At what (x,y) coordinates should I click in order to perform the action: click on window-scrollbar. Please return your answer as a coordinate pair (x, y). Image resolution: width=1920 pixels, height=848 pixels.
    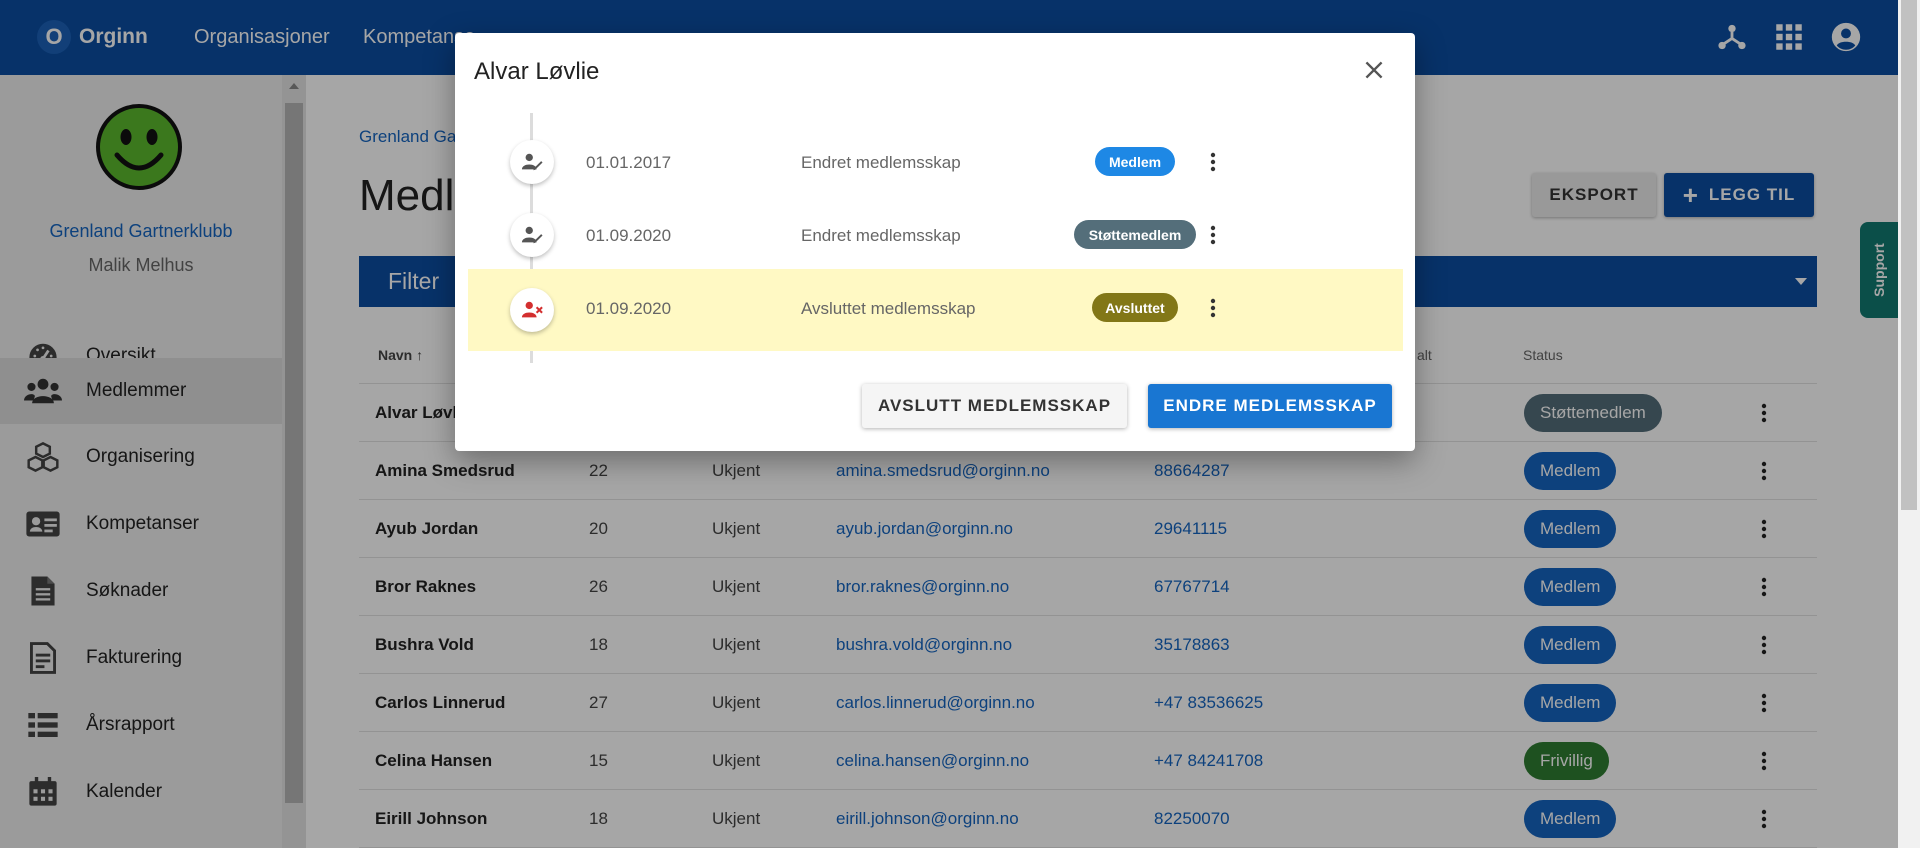
    Looking at the image, I should click on (1909, 424).